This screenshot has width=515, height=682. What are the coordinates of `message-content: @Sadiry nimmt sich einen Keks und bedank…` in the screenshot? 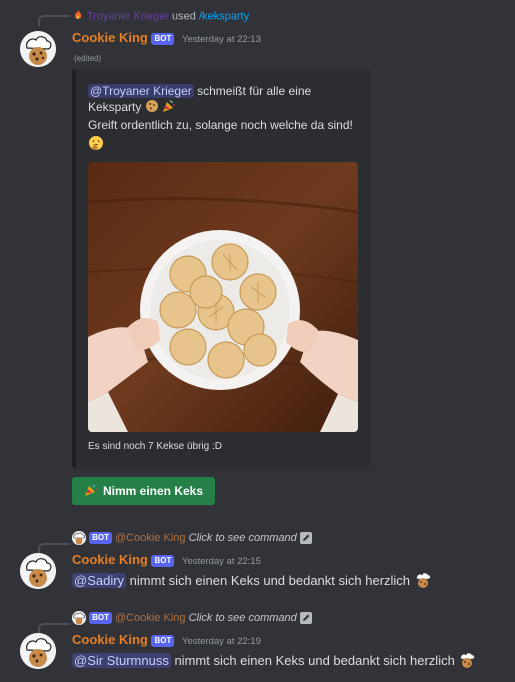 It's located at (252, 581).